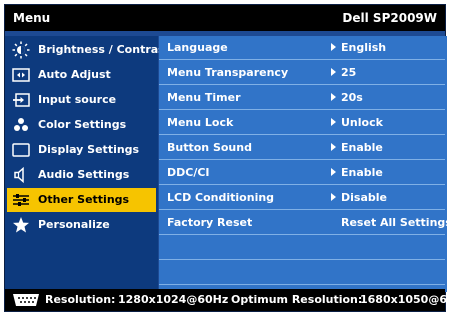 The width and height of the screenshot is (450, 318). Describe the element at coordinates (77, 99) in the screenshot. I see `sidebar-item-label: Input source` at that location.